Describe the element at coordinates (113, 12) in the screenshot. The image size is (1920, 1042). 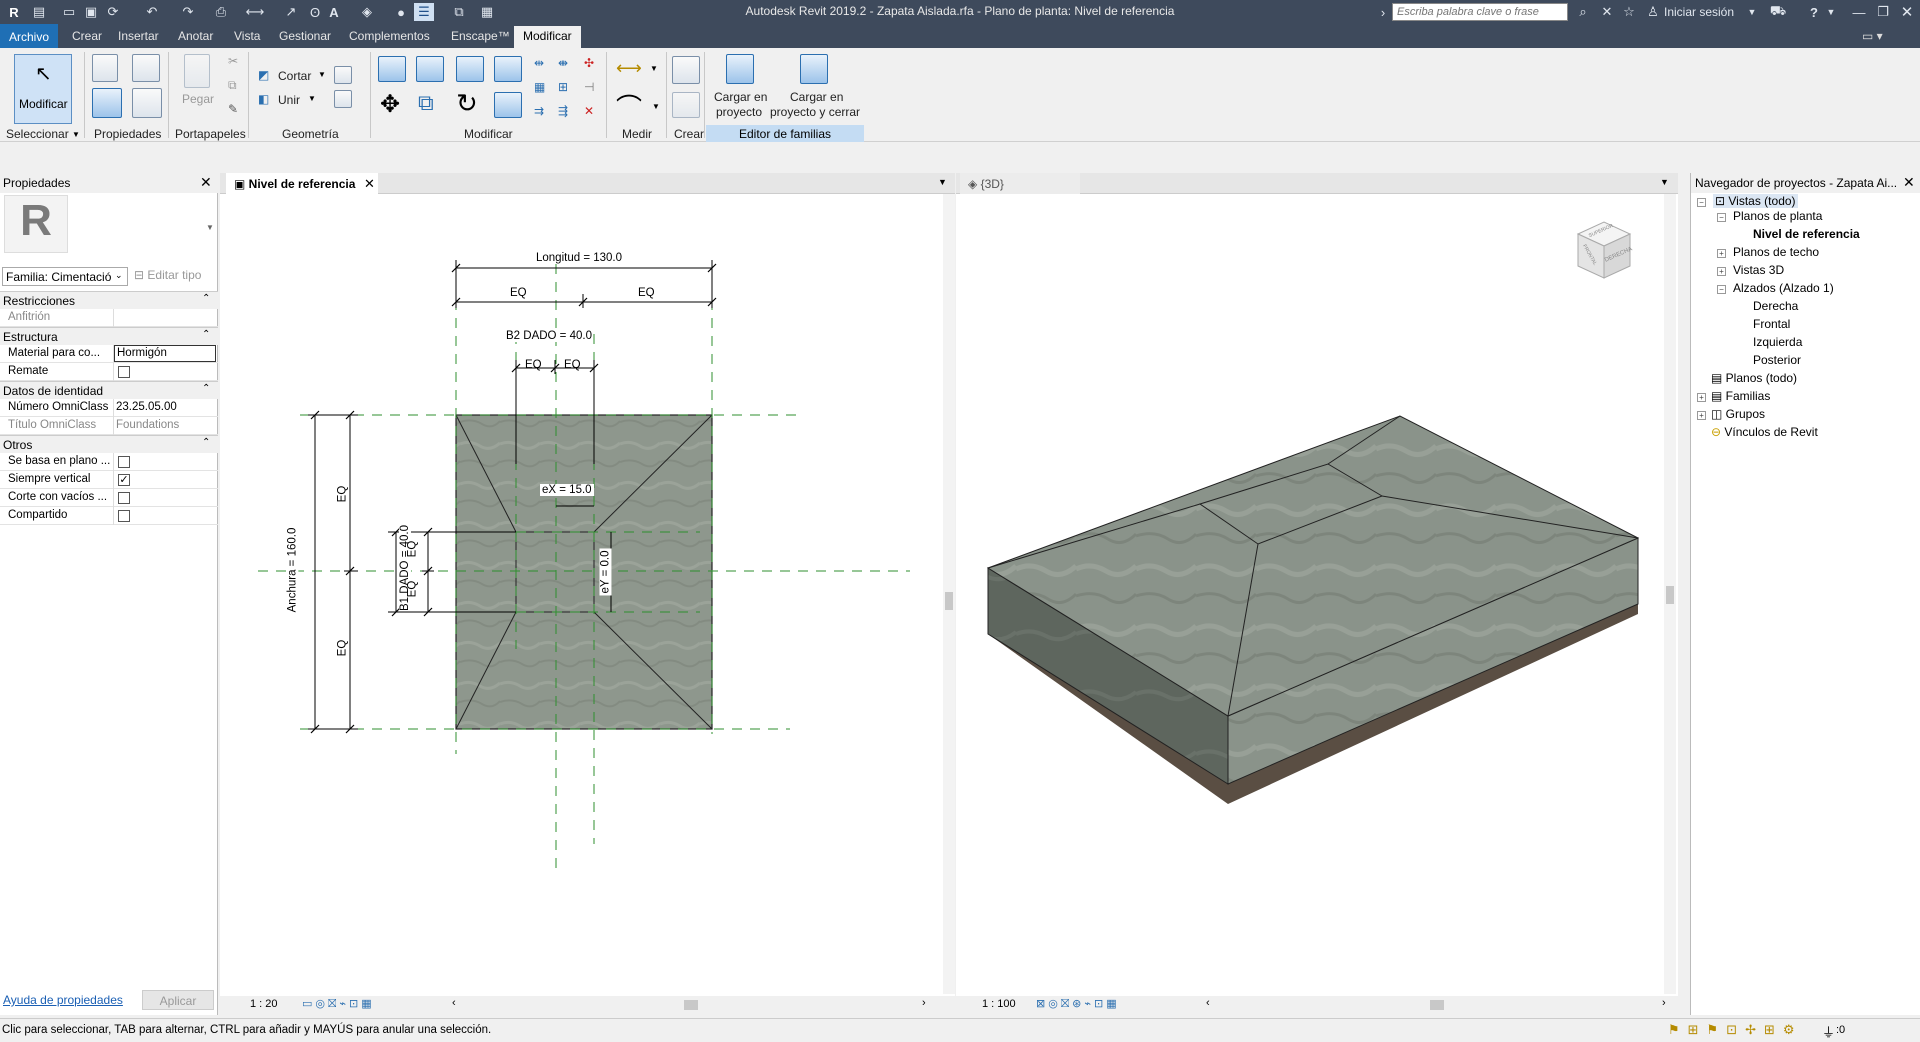
I see `sync-icon: ⟳` at that location.